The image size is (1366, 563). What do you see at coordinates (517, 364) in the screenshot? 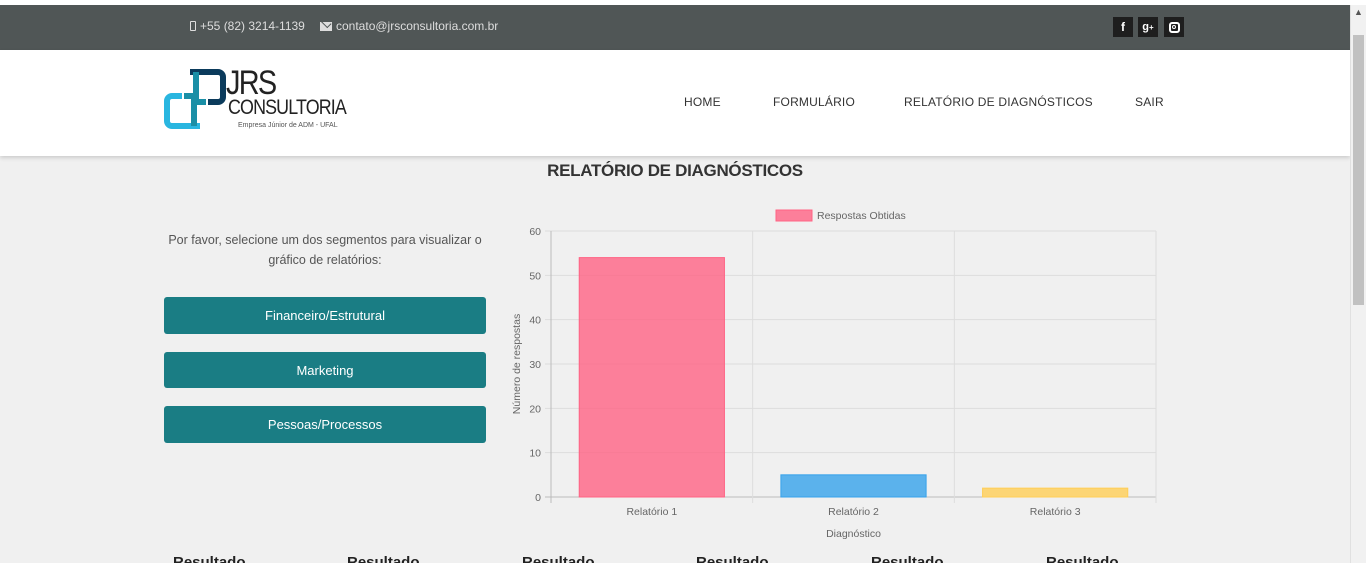
I see `y-axis-title: Número de respostas` at bounding box center [517, 364].